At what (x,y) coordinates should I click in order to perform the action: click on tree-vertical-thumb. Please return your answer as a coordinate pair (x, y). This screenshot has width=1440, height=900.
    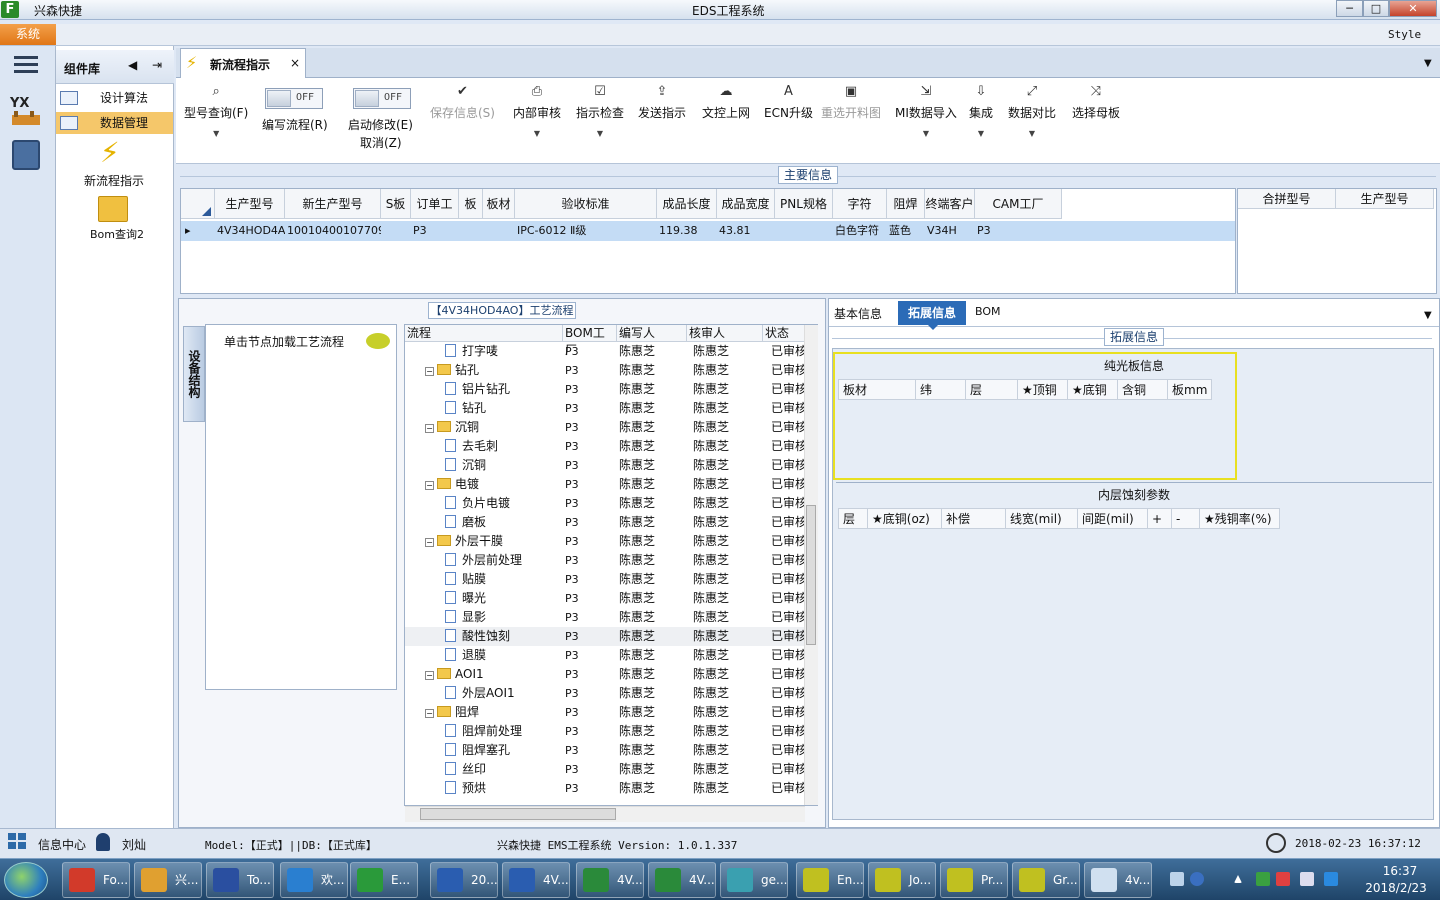
    Looking at the image, I should click on (811, 575).